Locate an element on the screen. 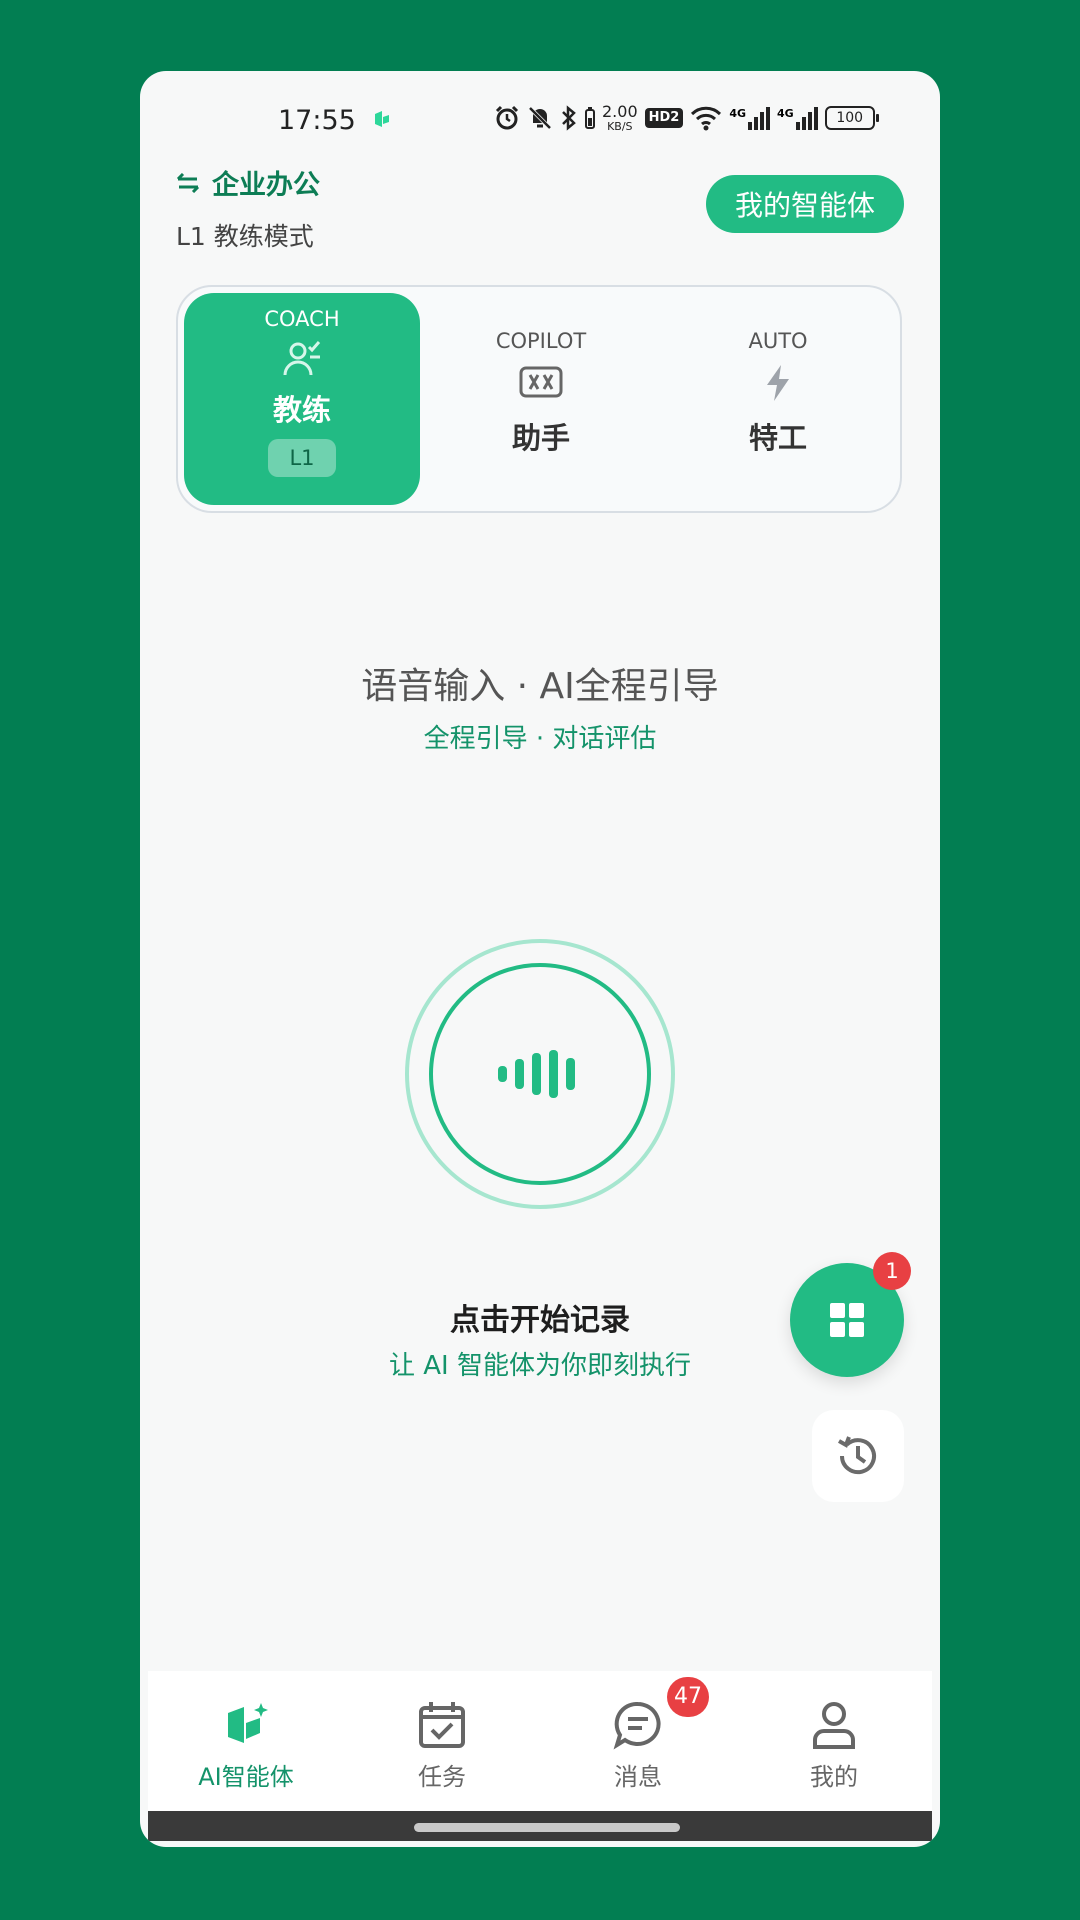 The height and width of the screenshot is (1920, 1080). bolt-icon is located at coordinates (778, 383).